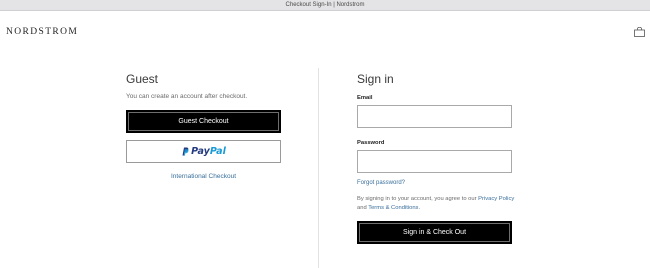  What do you see at coordinates (371, 143) in the screenshot?
I see `password-label: Password` at bounding box center [371, 143].